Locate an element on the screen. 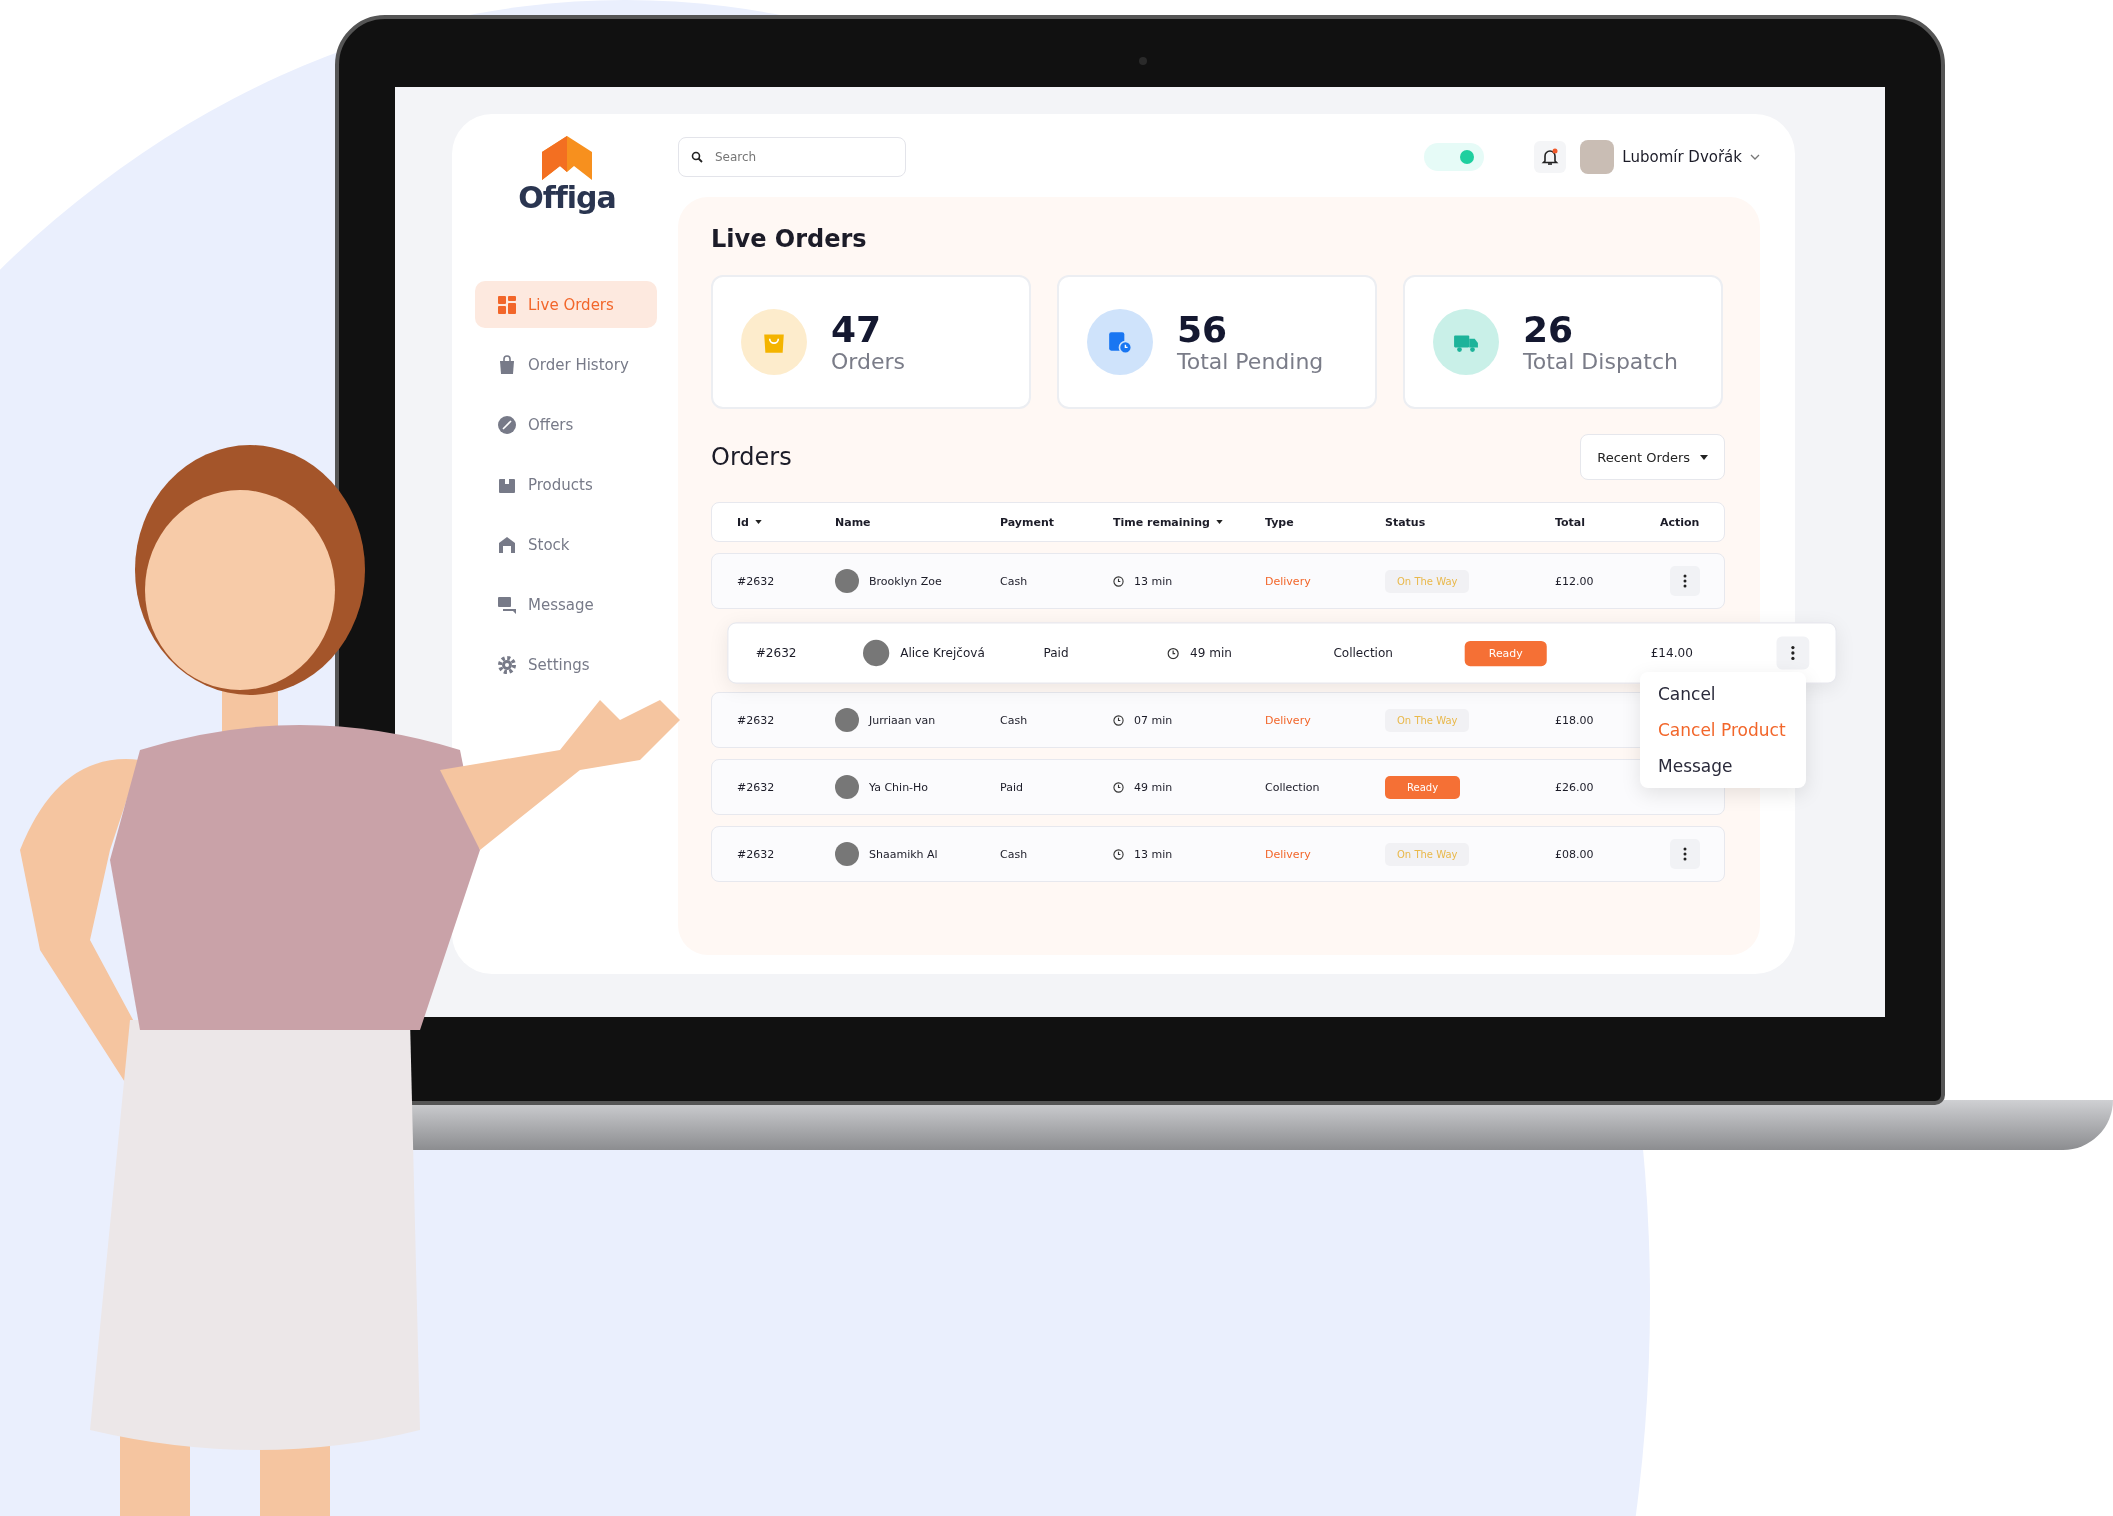 This screenshot has height=1516, width=2113. column-header: Status is located at coordinates (1406, 522).